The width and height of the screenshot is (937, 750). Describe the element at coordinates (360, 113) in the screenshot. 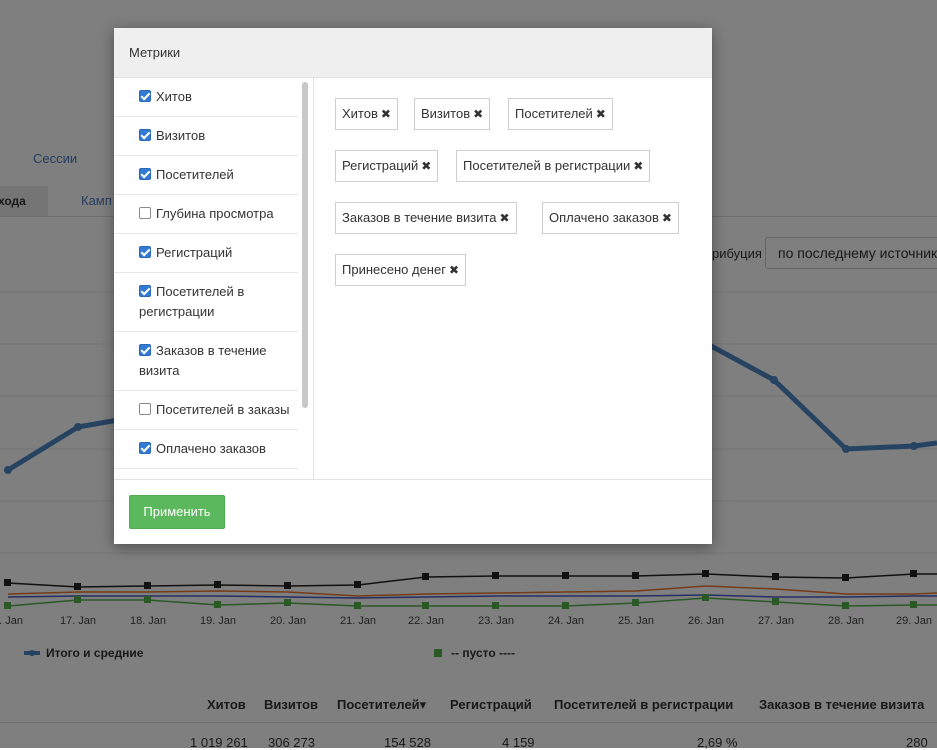

I see `tag-label: Хитов` at that location.